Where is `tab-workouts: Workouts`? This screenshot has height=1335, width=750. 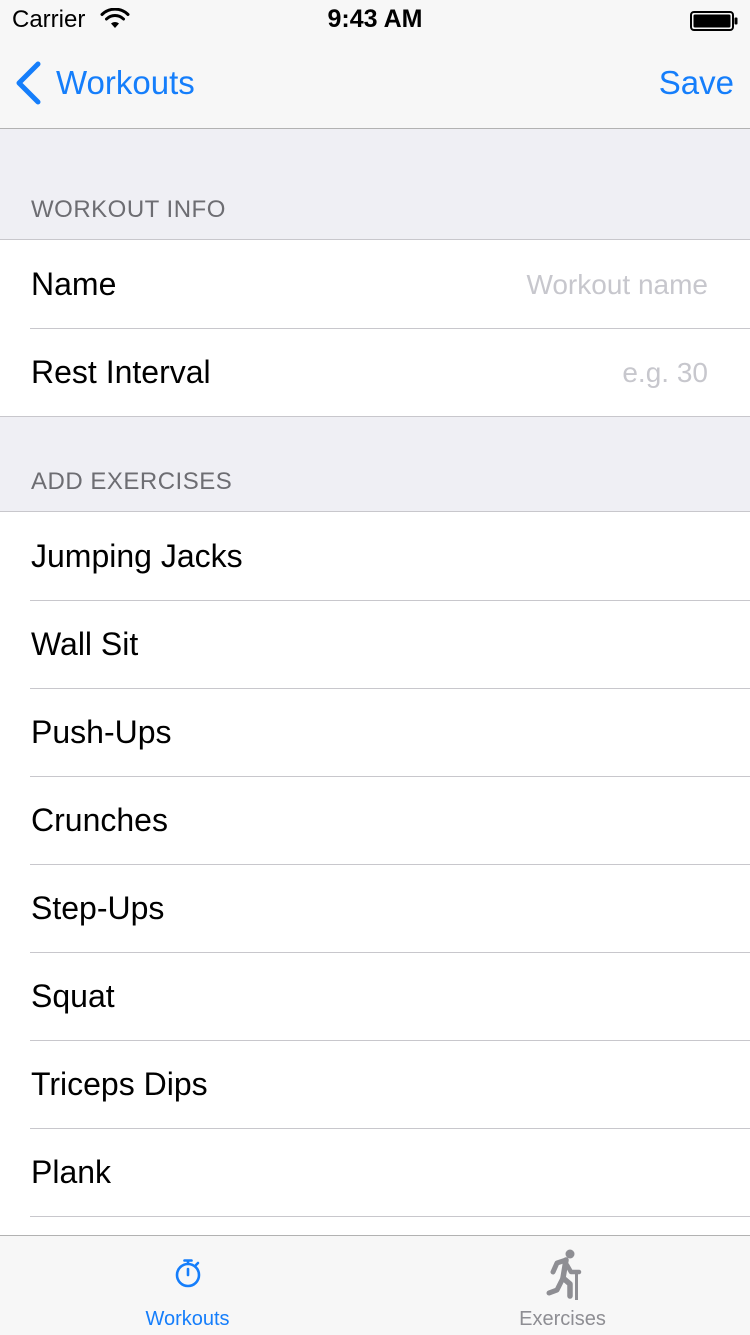
tab-workouts: Workouts is located at coordinates (187, 1285).